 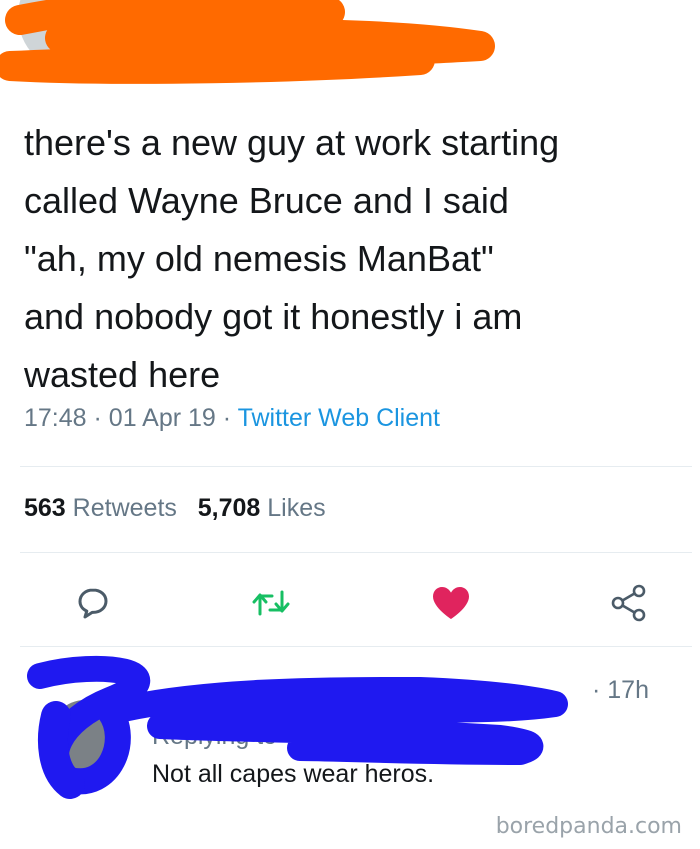 What do you see at coordinates (350, 603) in the screenshot?
I see `action-bar` at bounding box center [350, 603].